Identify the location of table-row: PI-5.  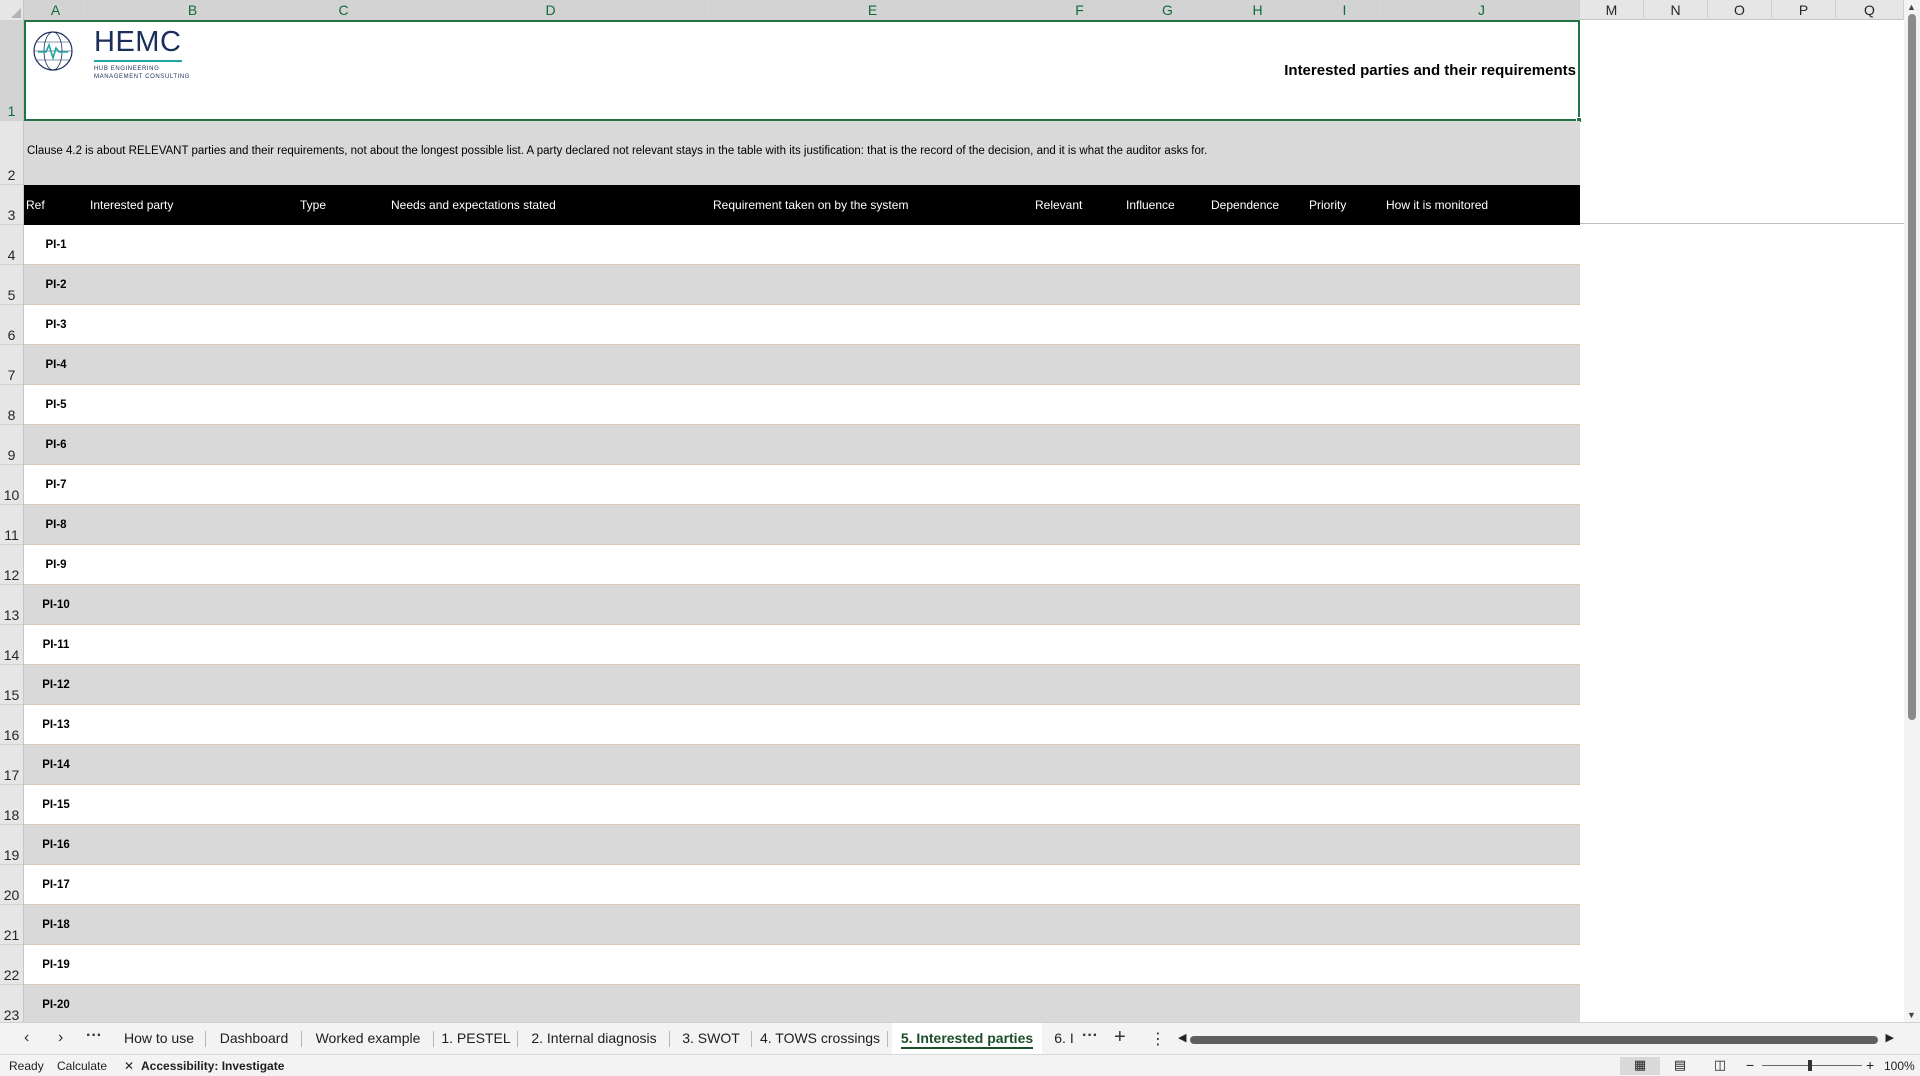
(802, 405).